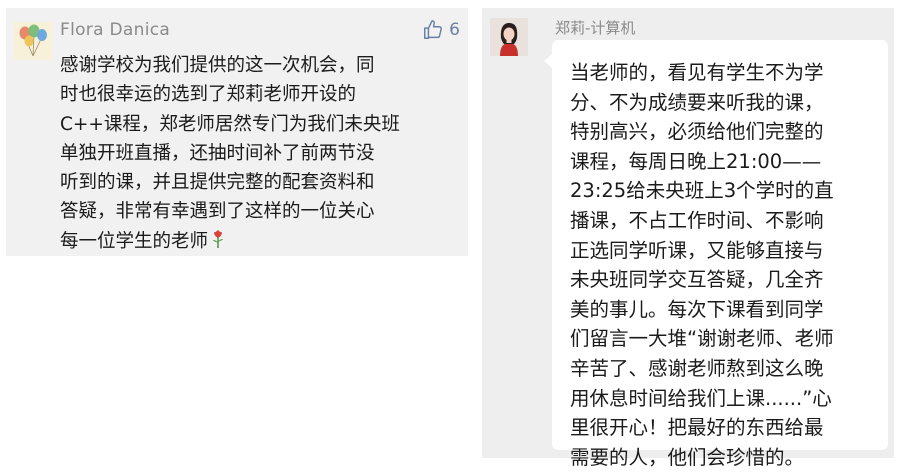 The width and height of the screenshot is (900, 472). What do you see at coordinates (433, 29) in the screenshot?
I see `thumbs-up-icon` at bounding box center [433, 29].